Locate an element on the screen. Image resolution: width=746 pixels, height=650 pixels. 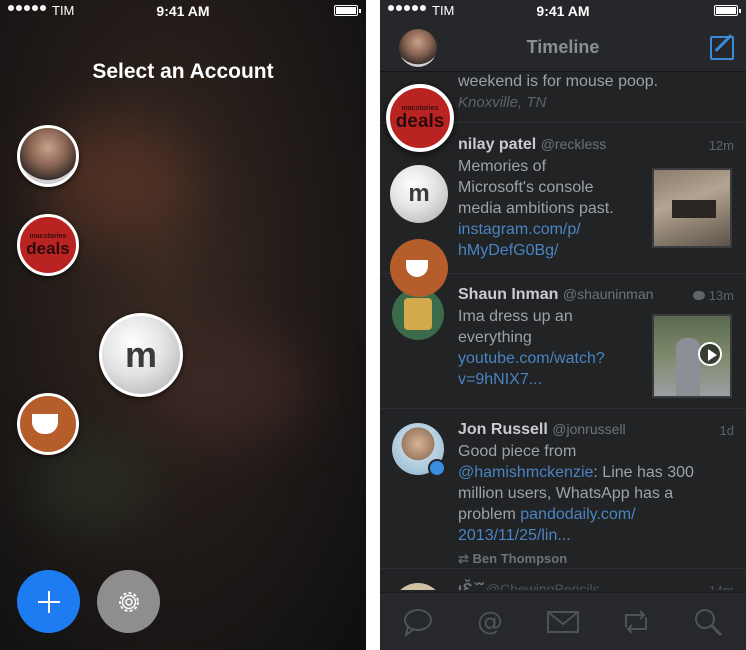
gear-icon is located at coordinates (128, 601).